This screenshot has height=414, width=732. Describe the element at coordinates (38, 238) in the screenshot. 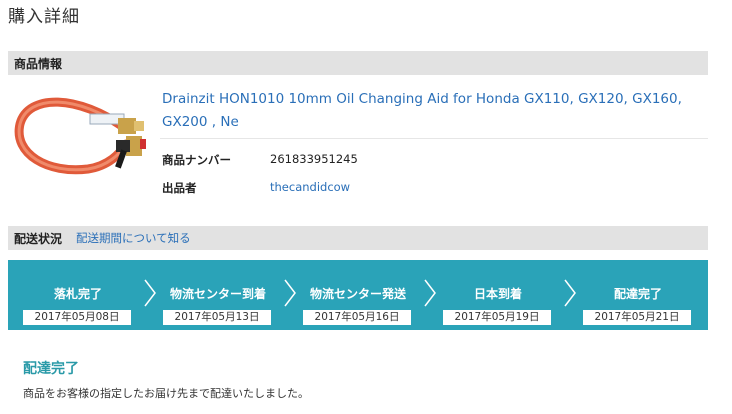

I see `shipping-status-title: 配送状況` at that location.